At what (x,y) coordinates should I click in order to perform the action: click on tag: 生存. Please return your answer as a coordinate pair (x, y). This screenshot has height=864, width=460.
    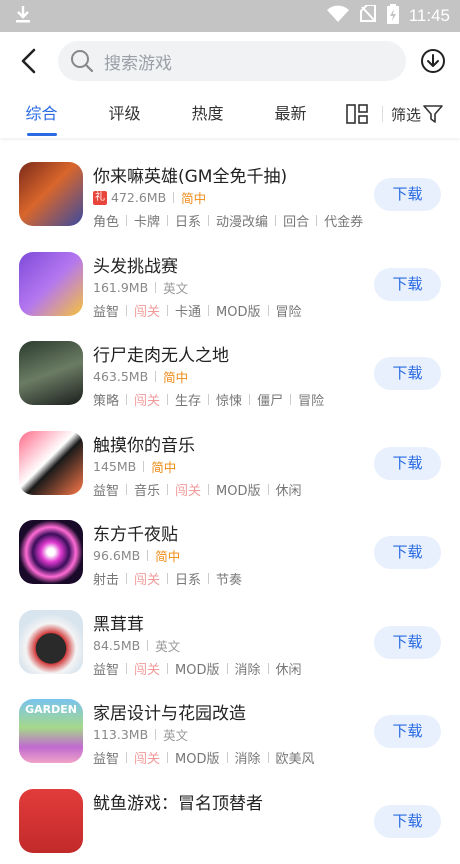
    Looking at the image, I should click on (188, 399).